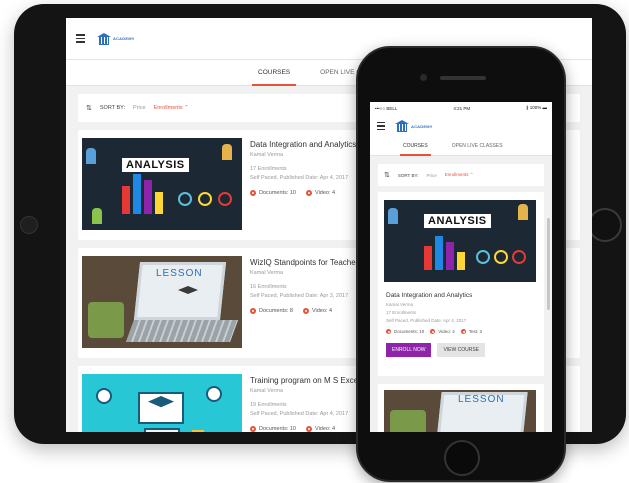 This screenshot has height=483, width=629. What do you see at coordinates (457, 221) in the screenshot?
I see `analysis-word: ANALYSIS` at bounding box center [457, 221].